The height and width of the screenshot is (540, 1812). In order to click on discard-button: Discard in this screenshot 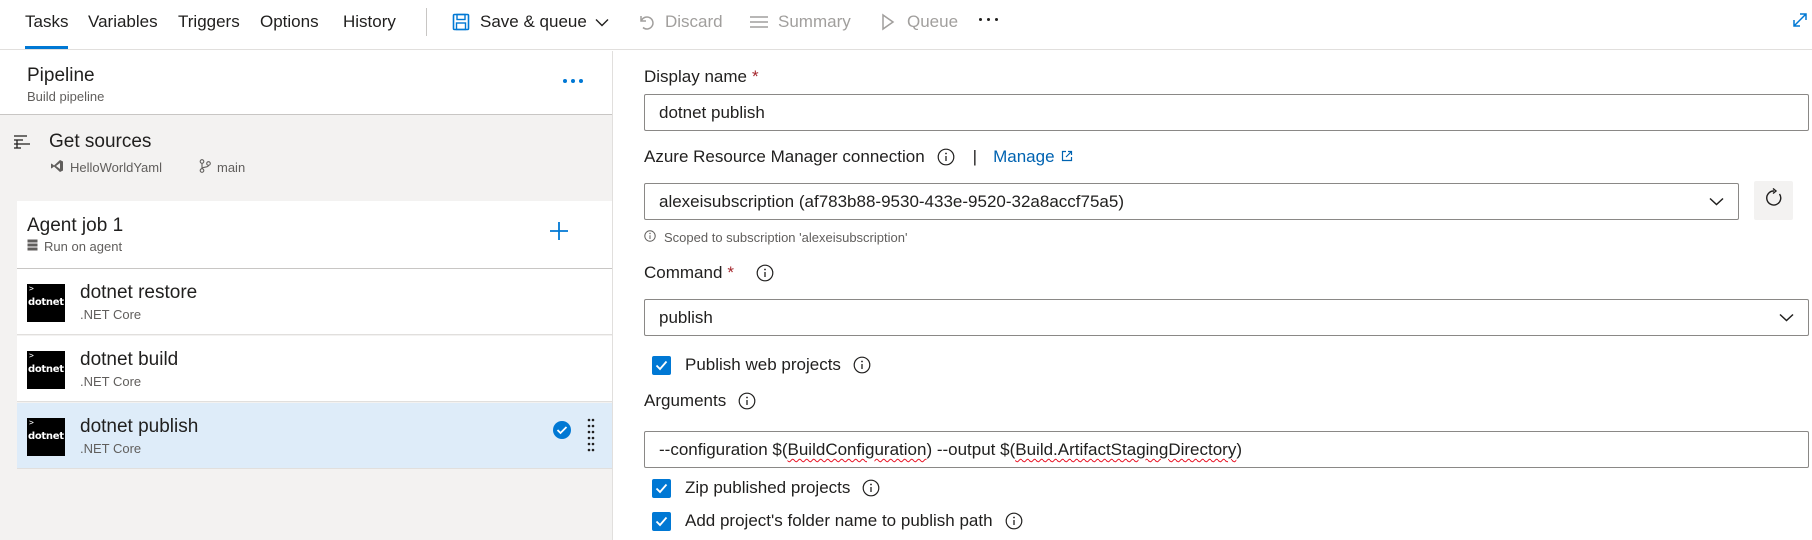, I will do `click(679, 22)`.